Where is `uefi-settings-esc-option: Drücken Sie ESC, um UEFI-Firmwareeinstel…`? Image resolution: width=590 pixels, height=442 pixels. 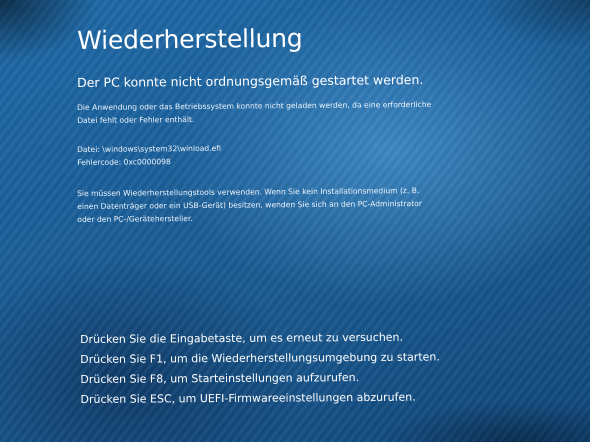
uefi-settings-esc-option: Drücken Sie ESC, um UEFI-Firmwareeinstel… is located at coordinates (260, 398).